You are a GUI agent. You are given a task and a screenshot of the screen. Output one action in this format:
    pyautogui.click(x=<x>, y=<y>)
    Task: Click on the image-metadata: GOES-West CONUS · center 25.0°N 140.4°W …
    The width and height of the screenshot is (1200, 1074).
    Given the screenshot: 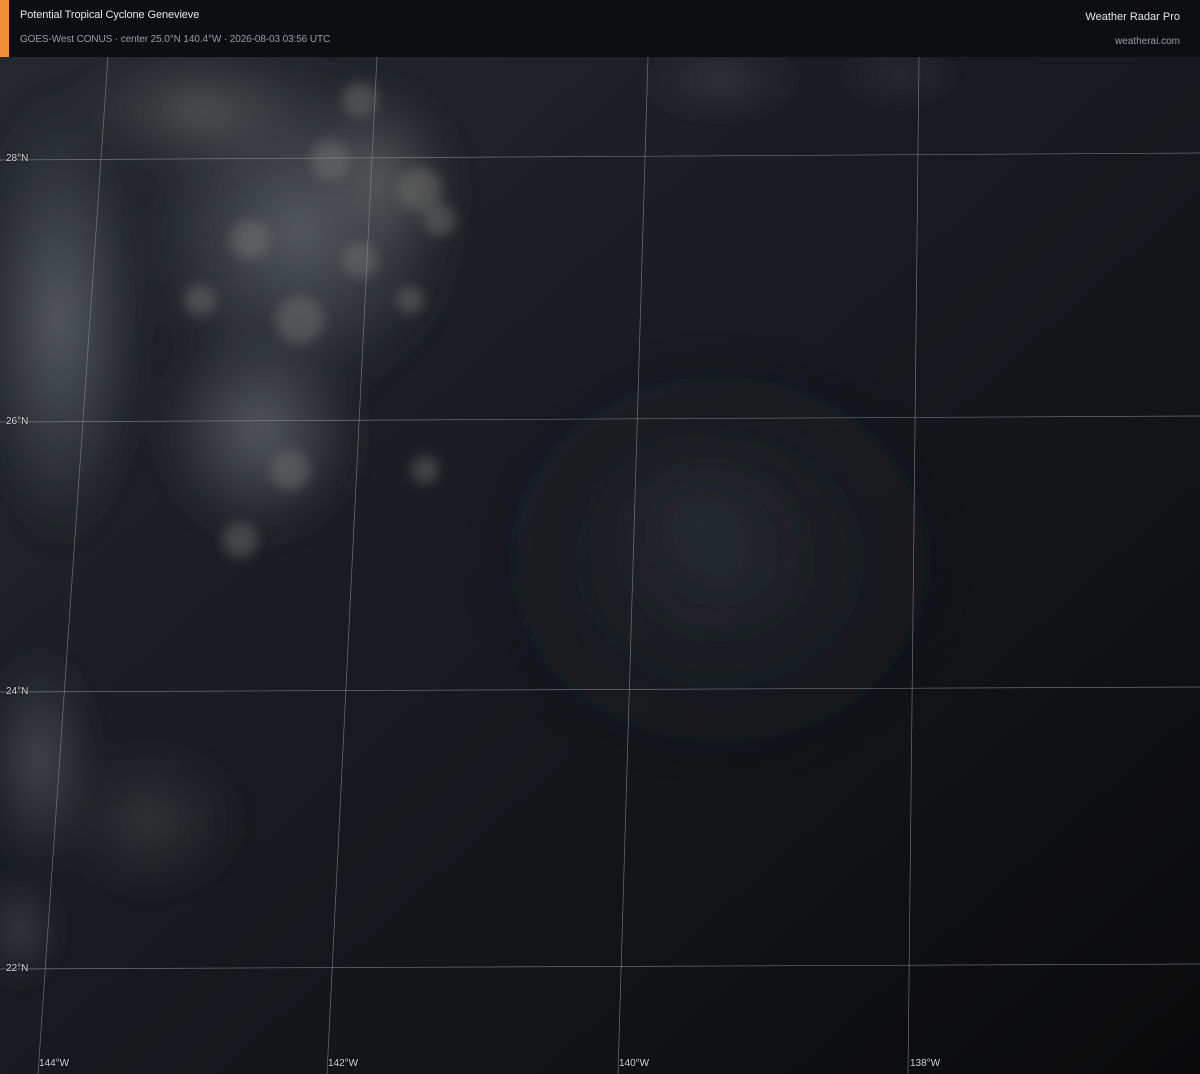 What is the action you would take?
    pyautogui.click(x=175, y=39)
    